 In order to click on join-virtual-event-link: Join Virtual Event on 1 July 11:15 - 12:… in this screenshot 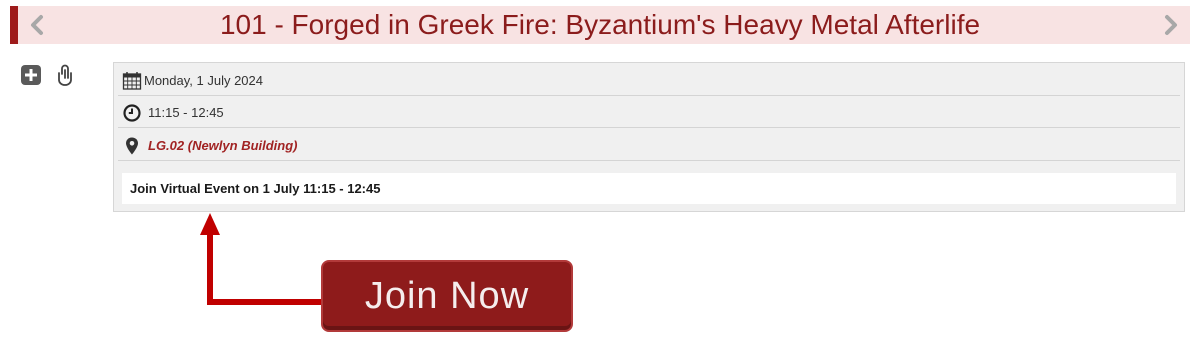, I will do `click(255, 188)`.